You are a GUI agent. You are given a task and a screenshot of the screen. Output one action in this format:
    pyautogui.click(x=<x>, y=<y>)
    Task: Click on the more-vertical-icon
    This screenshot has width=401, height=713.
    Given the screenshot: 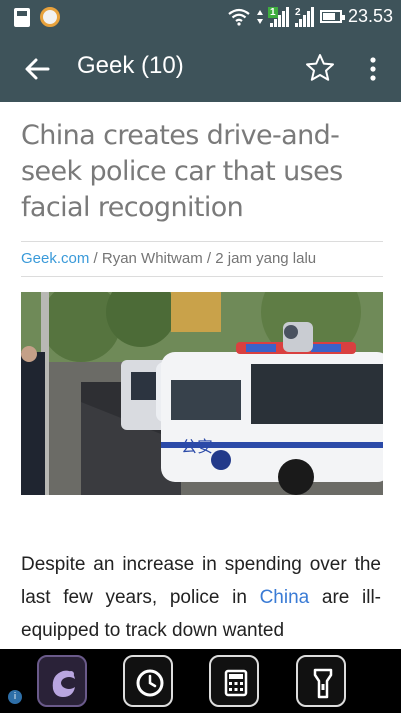 What is the action you would take?
    pyautogui.click(x=373, y=69)
    